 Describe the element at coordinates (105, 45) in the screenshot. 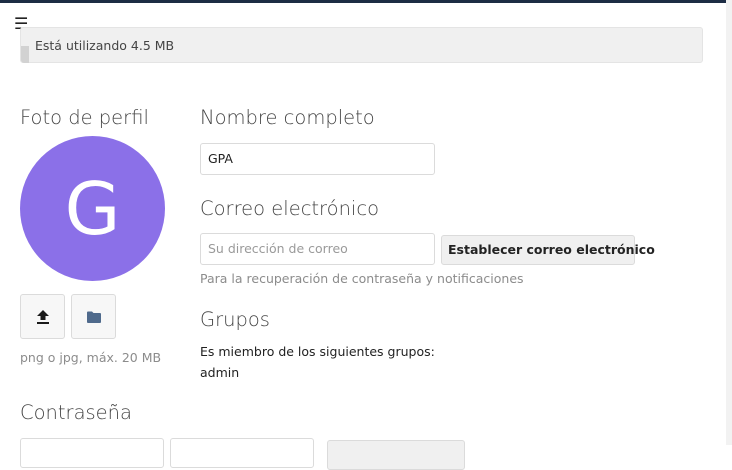

I see `quota-usage-text: Está utilizando 4.5 MB` at that location.